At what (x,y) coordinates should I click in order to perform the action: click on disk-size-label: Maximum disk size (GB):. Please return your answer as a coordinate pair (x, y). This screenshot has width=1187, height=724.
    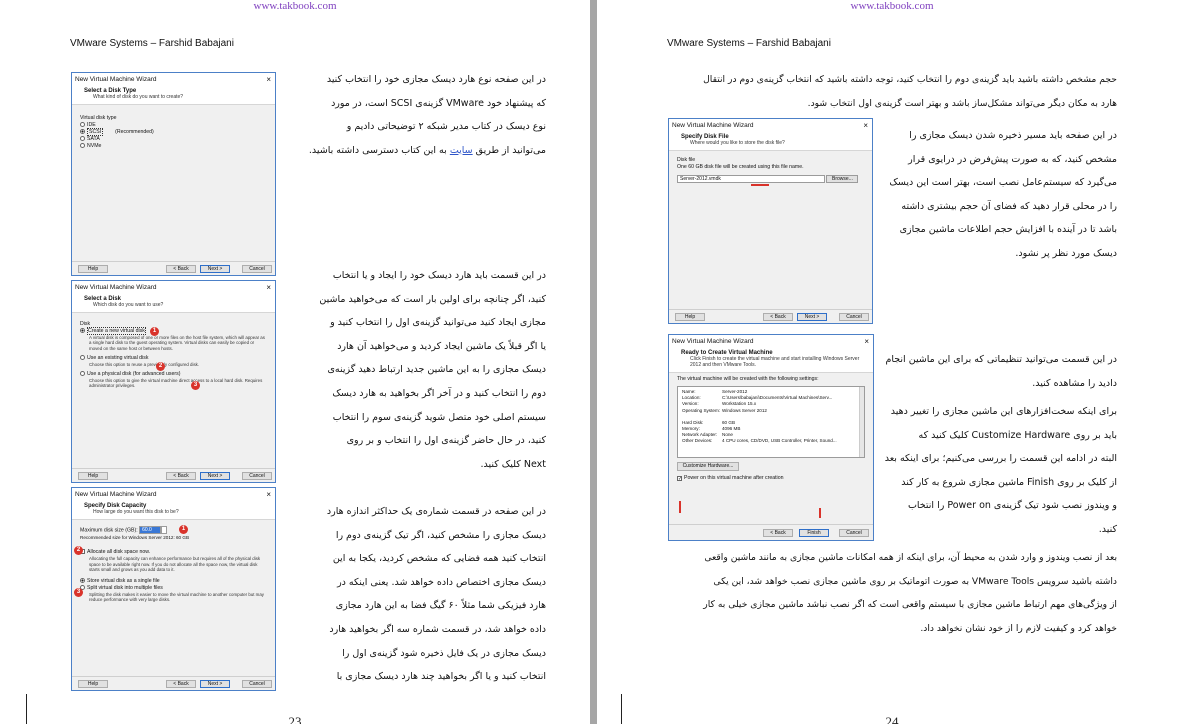
    Looking at the image, I should click on (109, 530).